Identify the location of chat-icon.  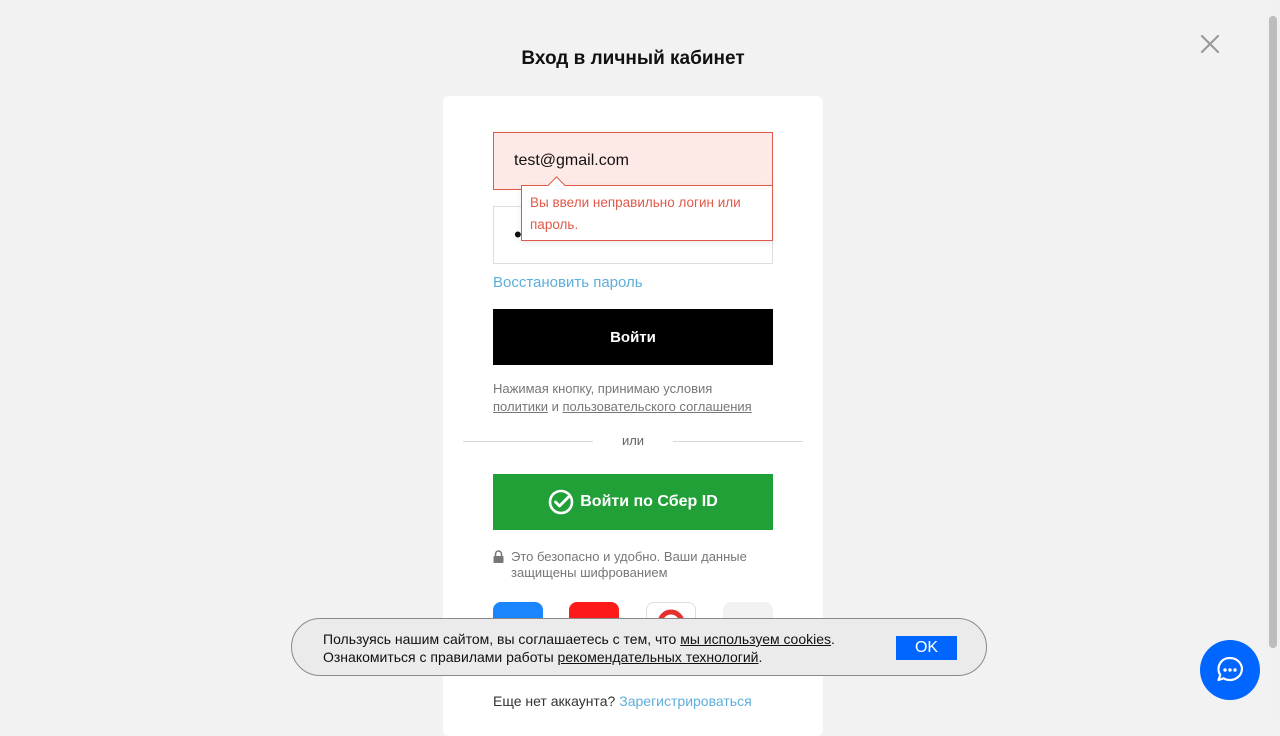
(1230, 669).